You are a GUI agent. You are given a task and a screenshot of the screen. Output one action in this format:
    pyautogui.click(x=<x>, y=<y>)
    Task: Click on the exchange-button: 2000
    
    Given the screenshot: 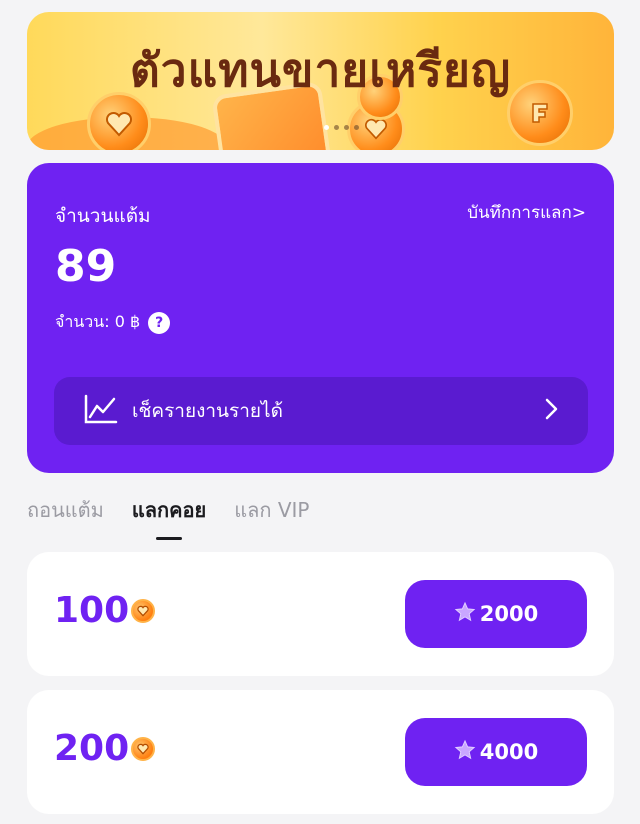 What is the action you would take?
    pyautogui.click(x=496, y=614)
    